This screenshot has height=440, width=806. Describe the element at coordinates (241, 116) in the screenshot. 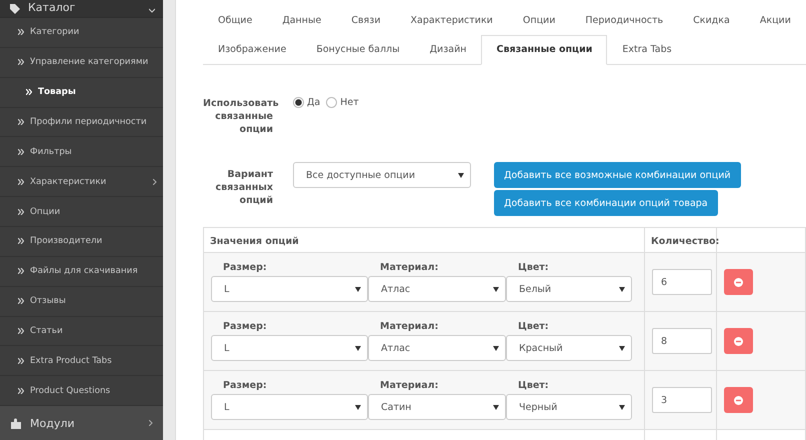

I see `field-label: Использовать связанные опции` at that location.